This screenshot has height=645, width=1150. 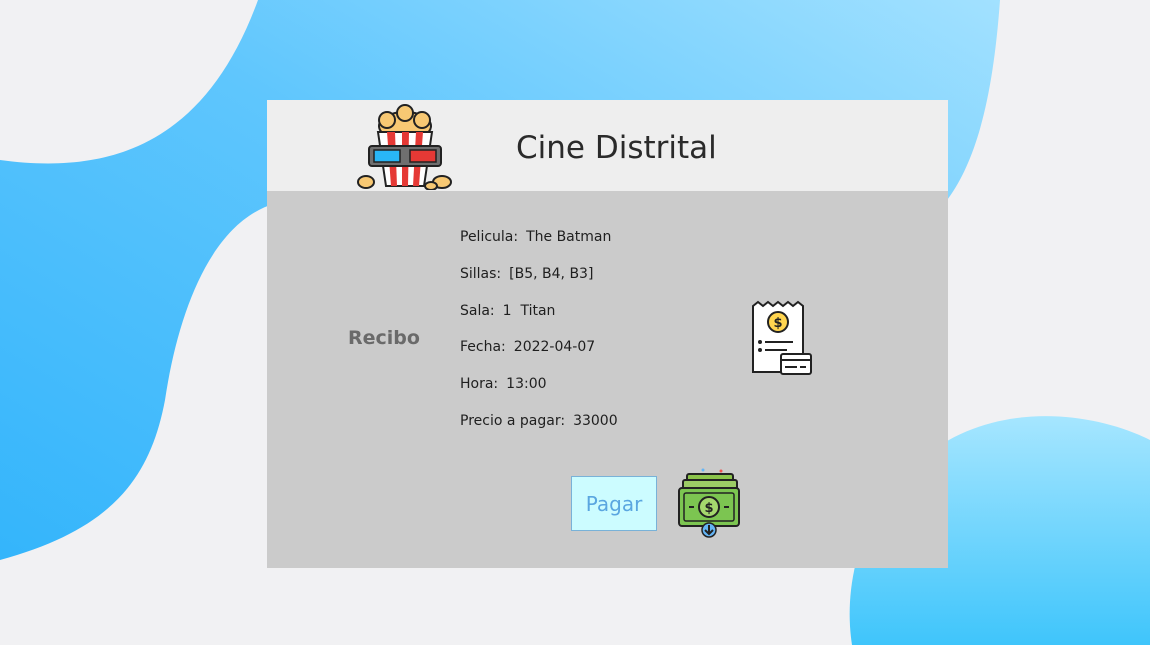 What do you see at coordinates (477, 310) in the screenshot?
I see `detail-label: Sala:` at bounding box center [477, 310].